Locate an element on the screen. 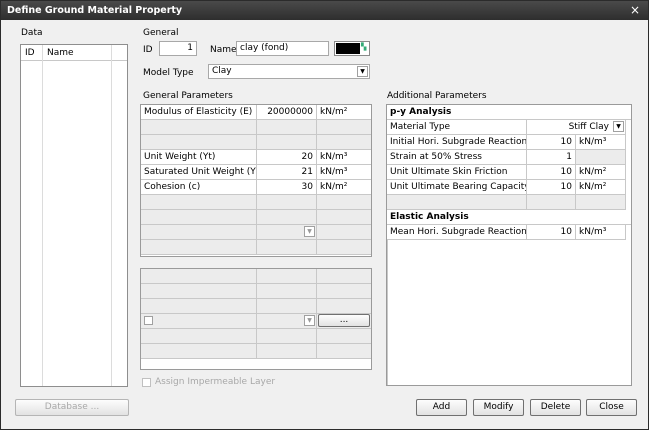 The height and width of the screenshot is (430, 649). material-type-value: Stiff Clay is located at coordinates (588, 127).